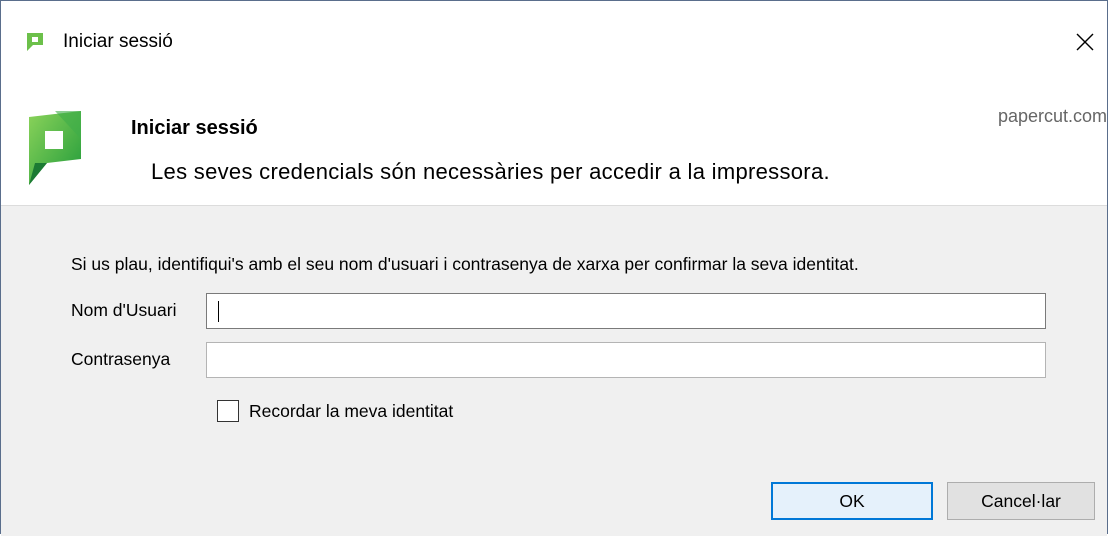  I want to click on username-input, so click(626, 311).